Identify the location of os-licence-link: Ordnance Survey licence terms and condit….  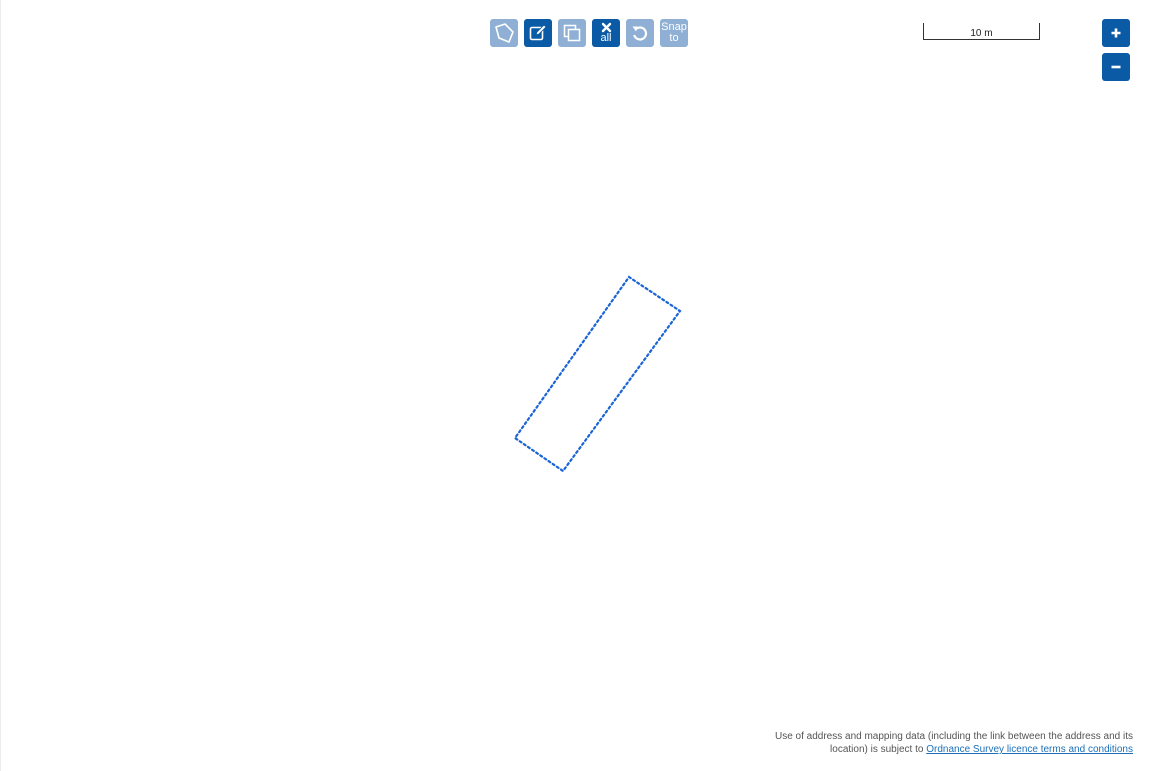
(1029, 749).